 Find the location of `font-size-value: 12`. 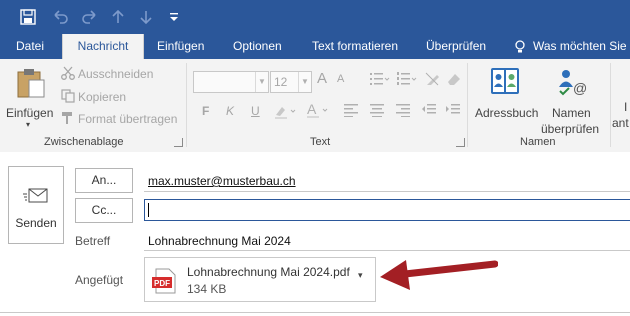

font-size-value: 12 is located at coordinates (281, 82).